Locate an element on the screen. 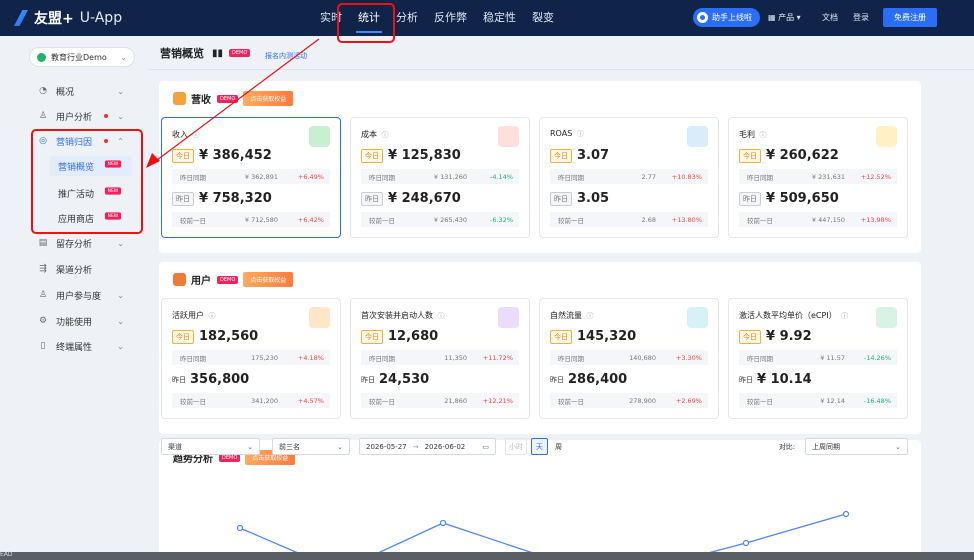  today-value: ¥ 260,622 is located at coordinates (802, 155).